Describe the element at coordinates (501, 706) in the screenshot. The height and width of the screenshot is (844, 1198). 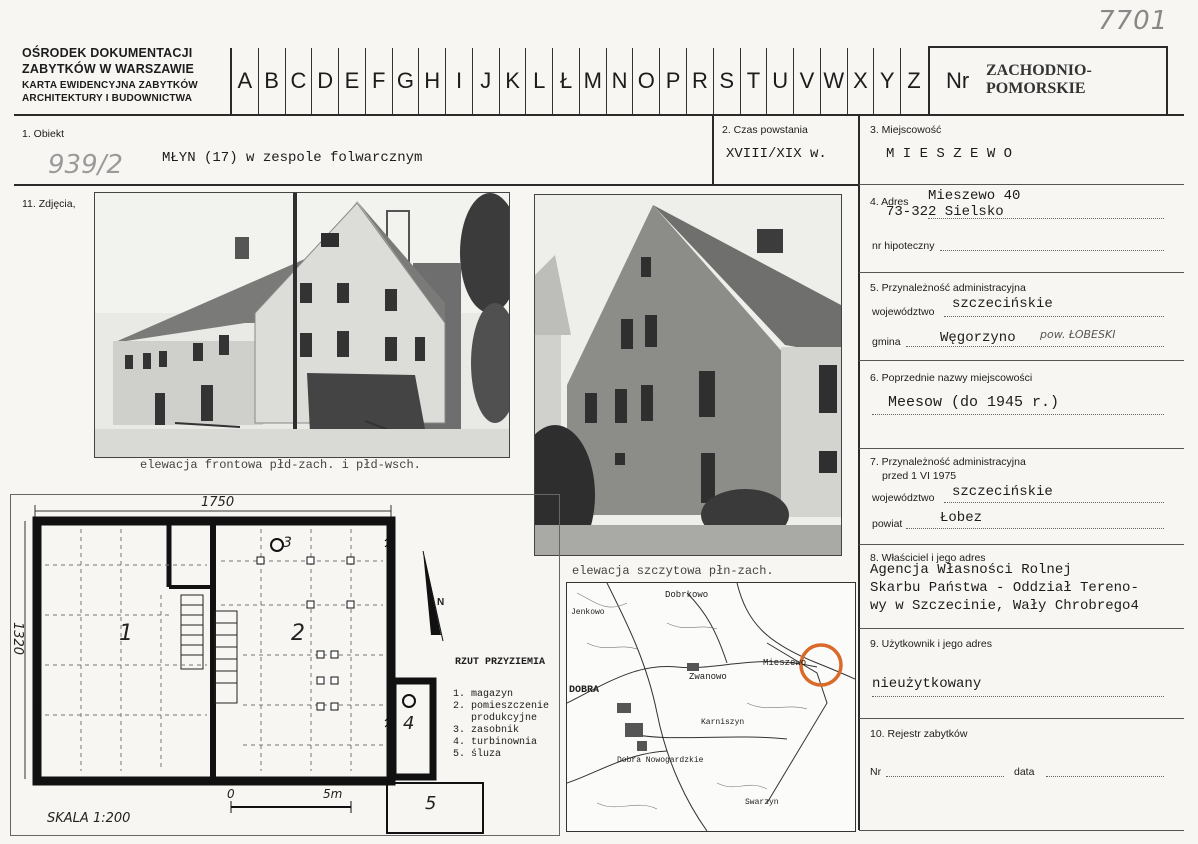
I see `plan-legend-item: 2. pomieszczenie` at that location.